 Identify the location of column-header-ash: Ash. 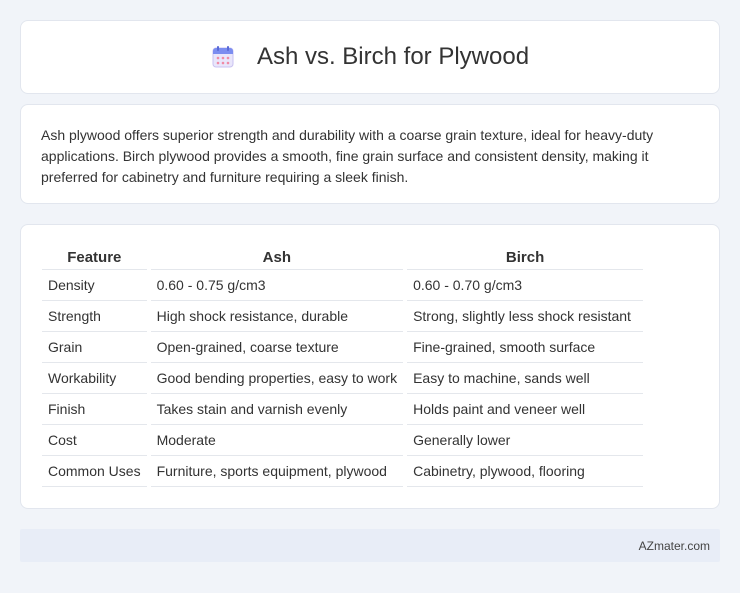
(277, 258).